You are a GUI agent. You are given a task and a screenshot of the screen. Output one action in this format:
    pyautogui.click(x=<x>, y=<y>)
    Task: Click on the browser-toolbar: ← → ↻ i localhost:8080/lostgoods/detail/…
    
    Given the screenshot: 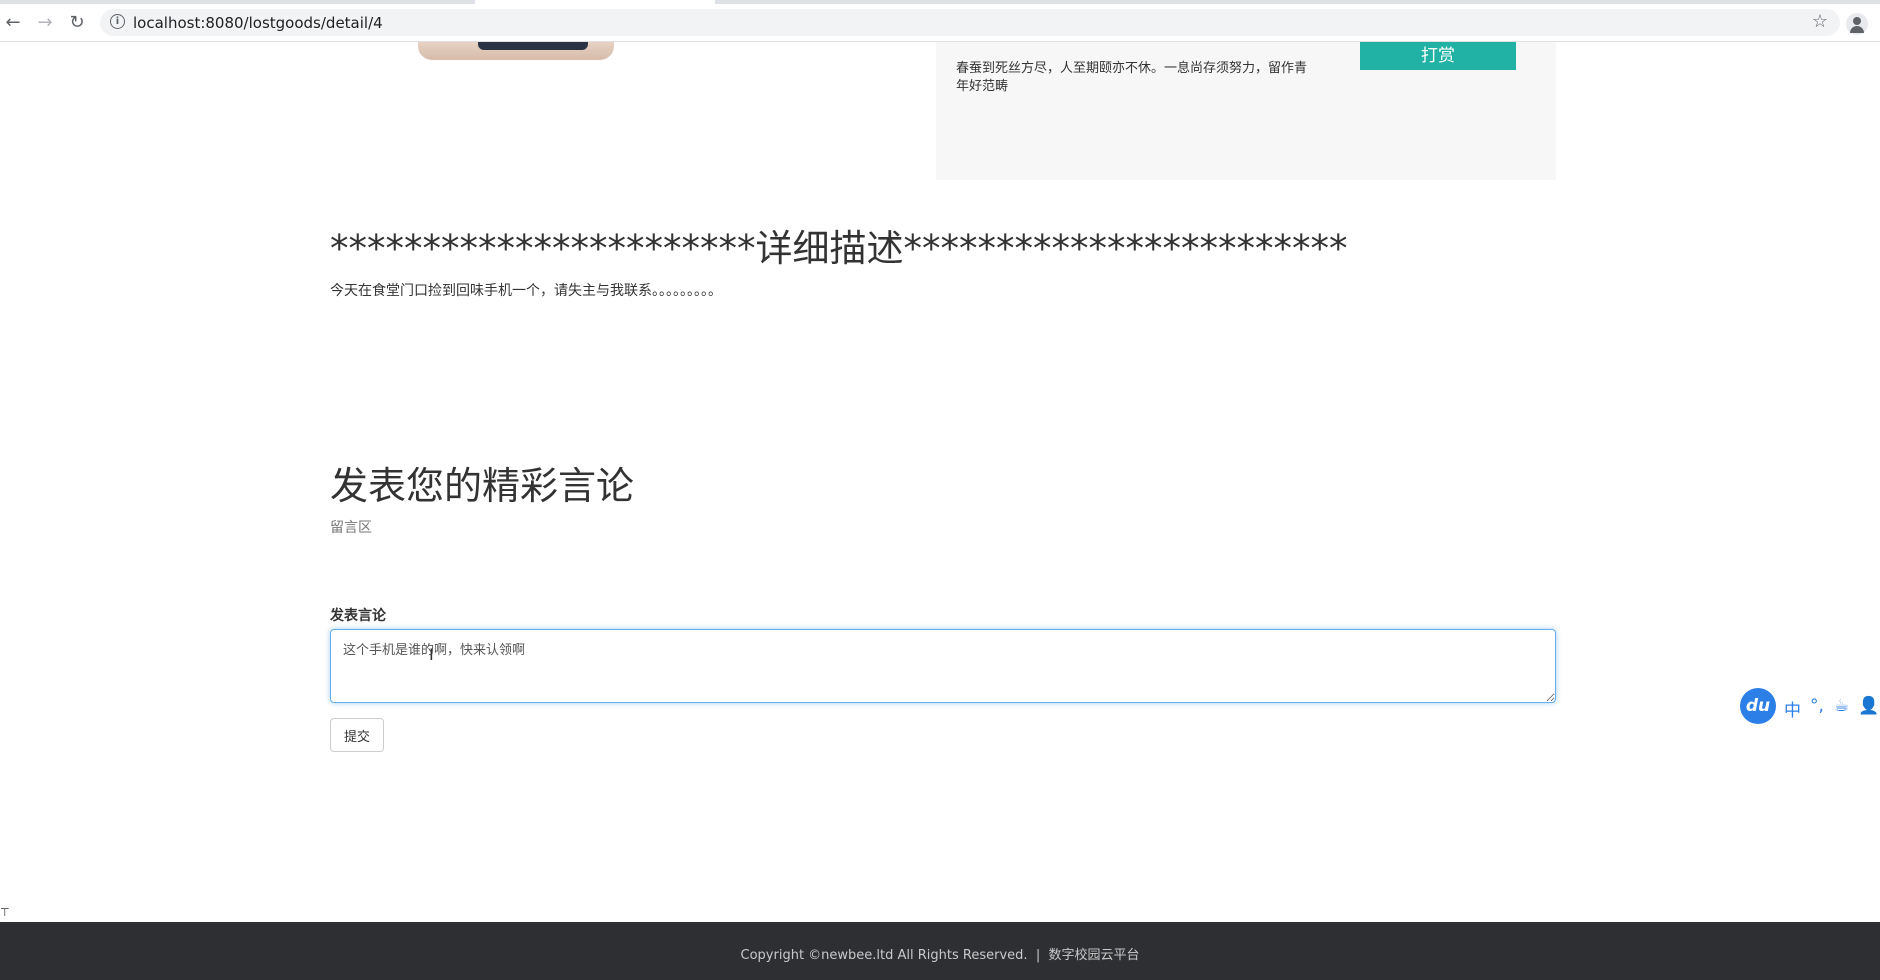 What is the action you would take?
    pyautogui.click(x=940, y=23)
    